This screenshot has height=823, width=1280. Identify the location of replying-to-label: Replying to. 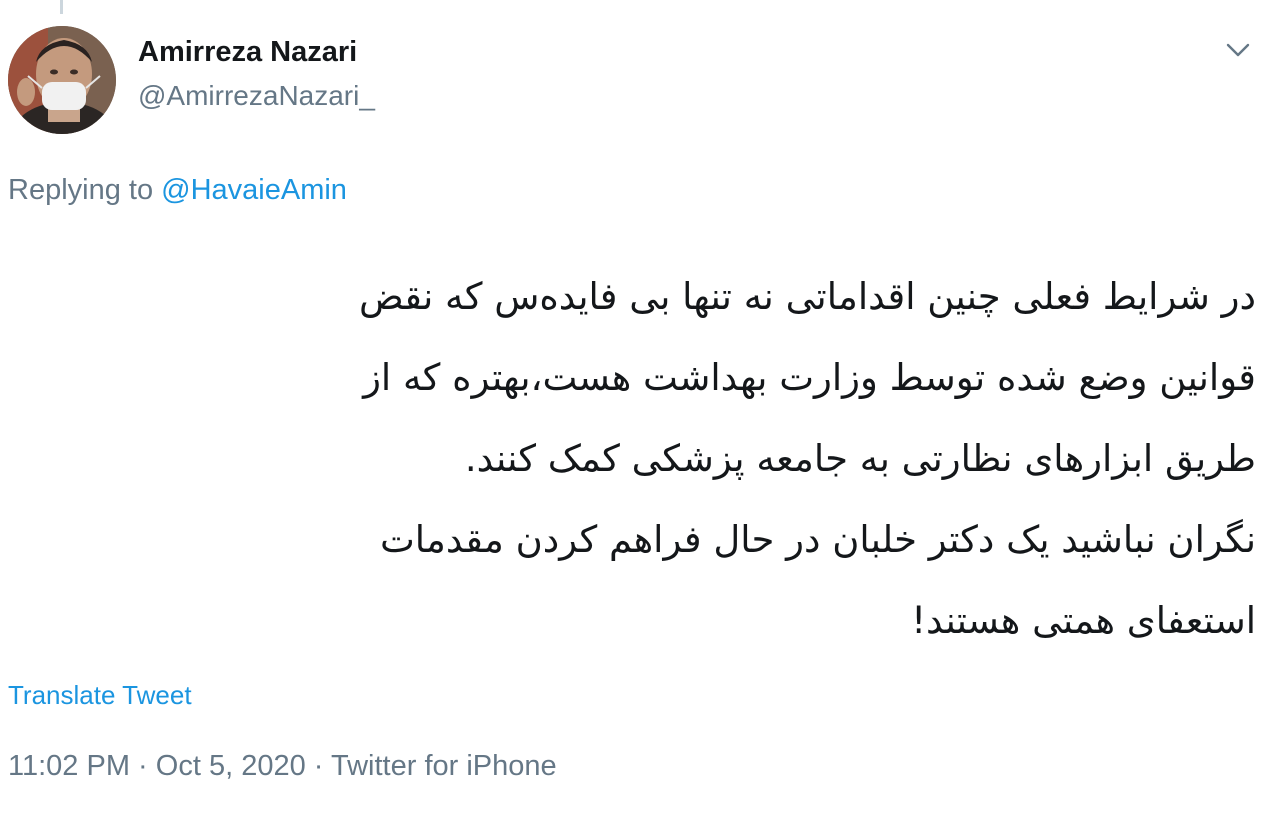
(81, 190).